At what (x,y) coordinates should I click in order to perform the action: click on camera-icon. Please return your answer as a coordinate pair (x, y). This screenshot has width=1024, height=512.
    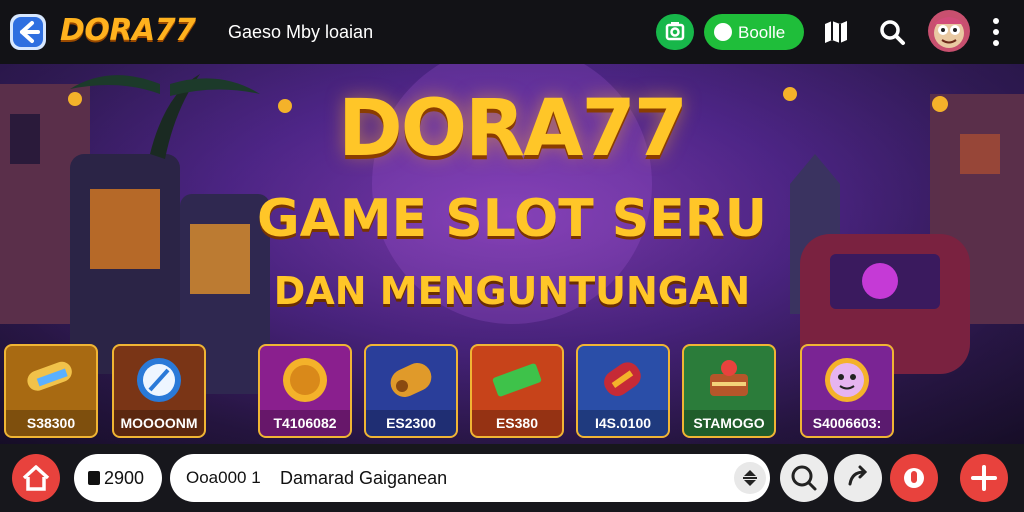
    Looking at the image, I should click on (675, 31).